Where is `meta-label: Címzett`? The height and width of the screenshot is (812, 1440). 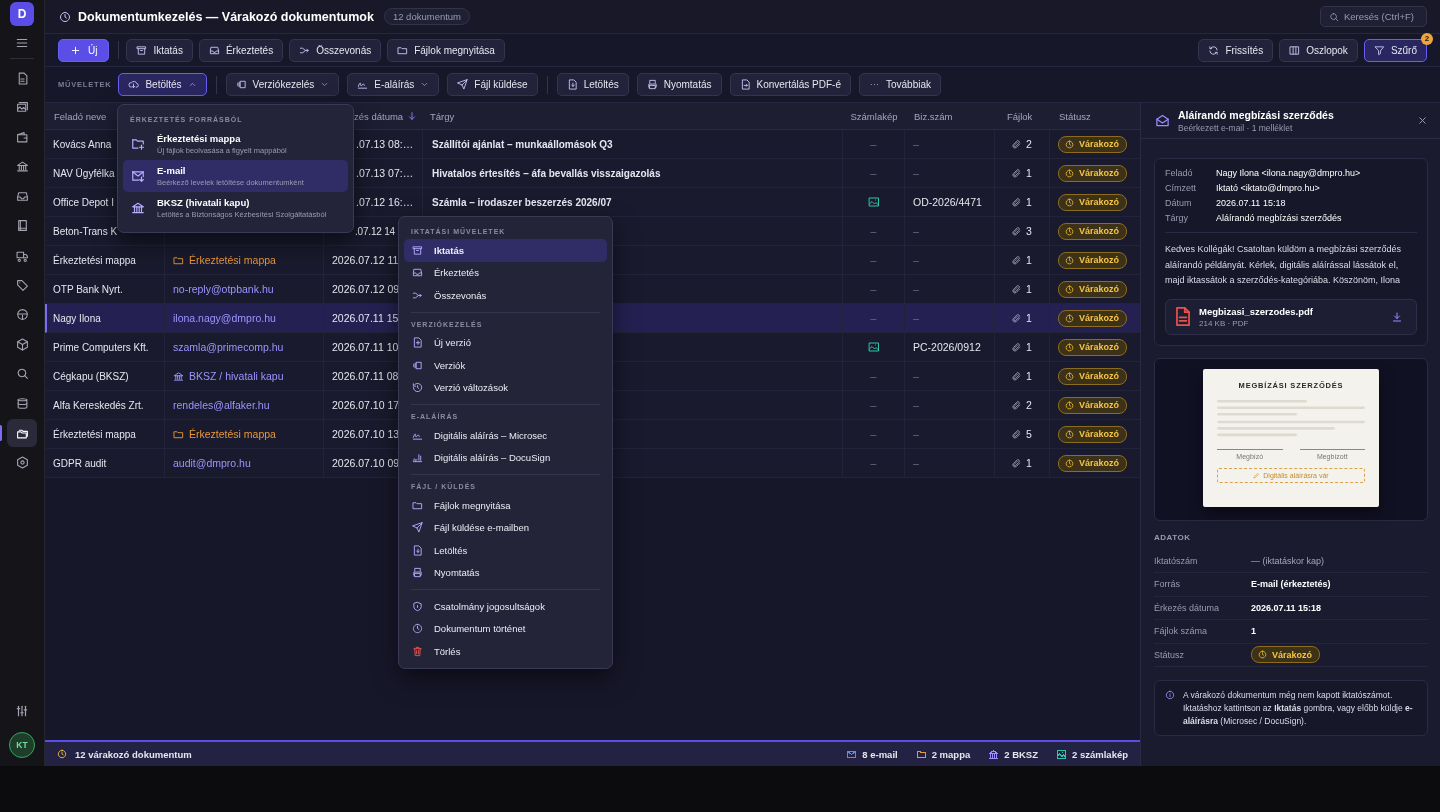
meta-label: Címzett is located at coordinates (1181, 188).